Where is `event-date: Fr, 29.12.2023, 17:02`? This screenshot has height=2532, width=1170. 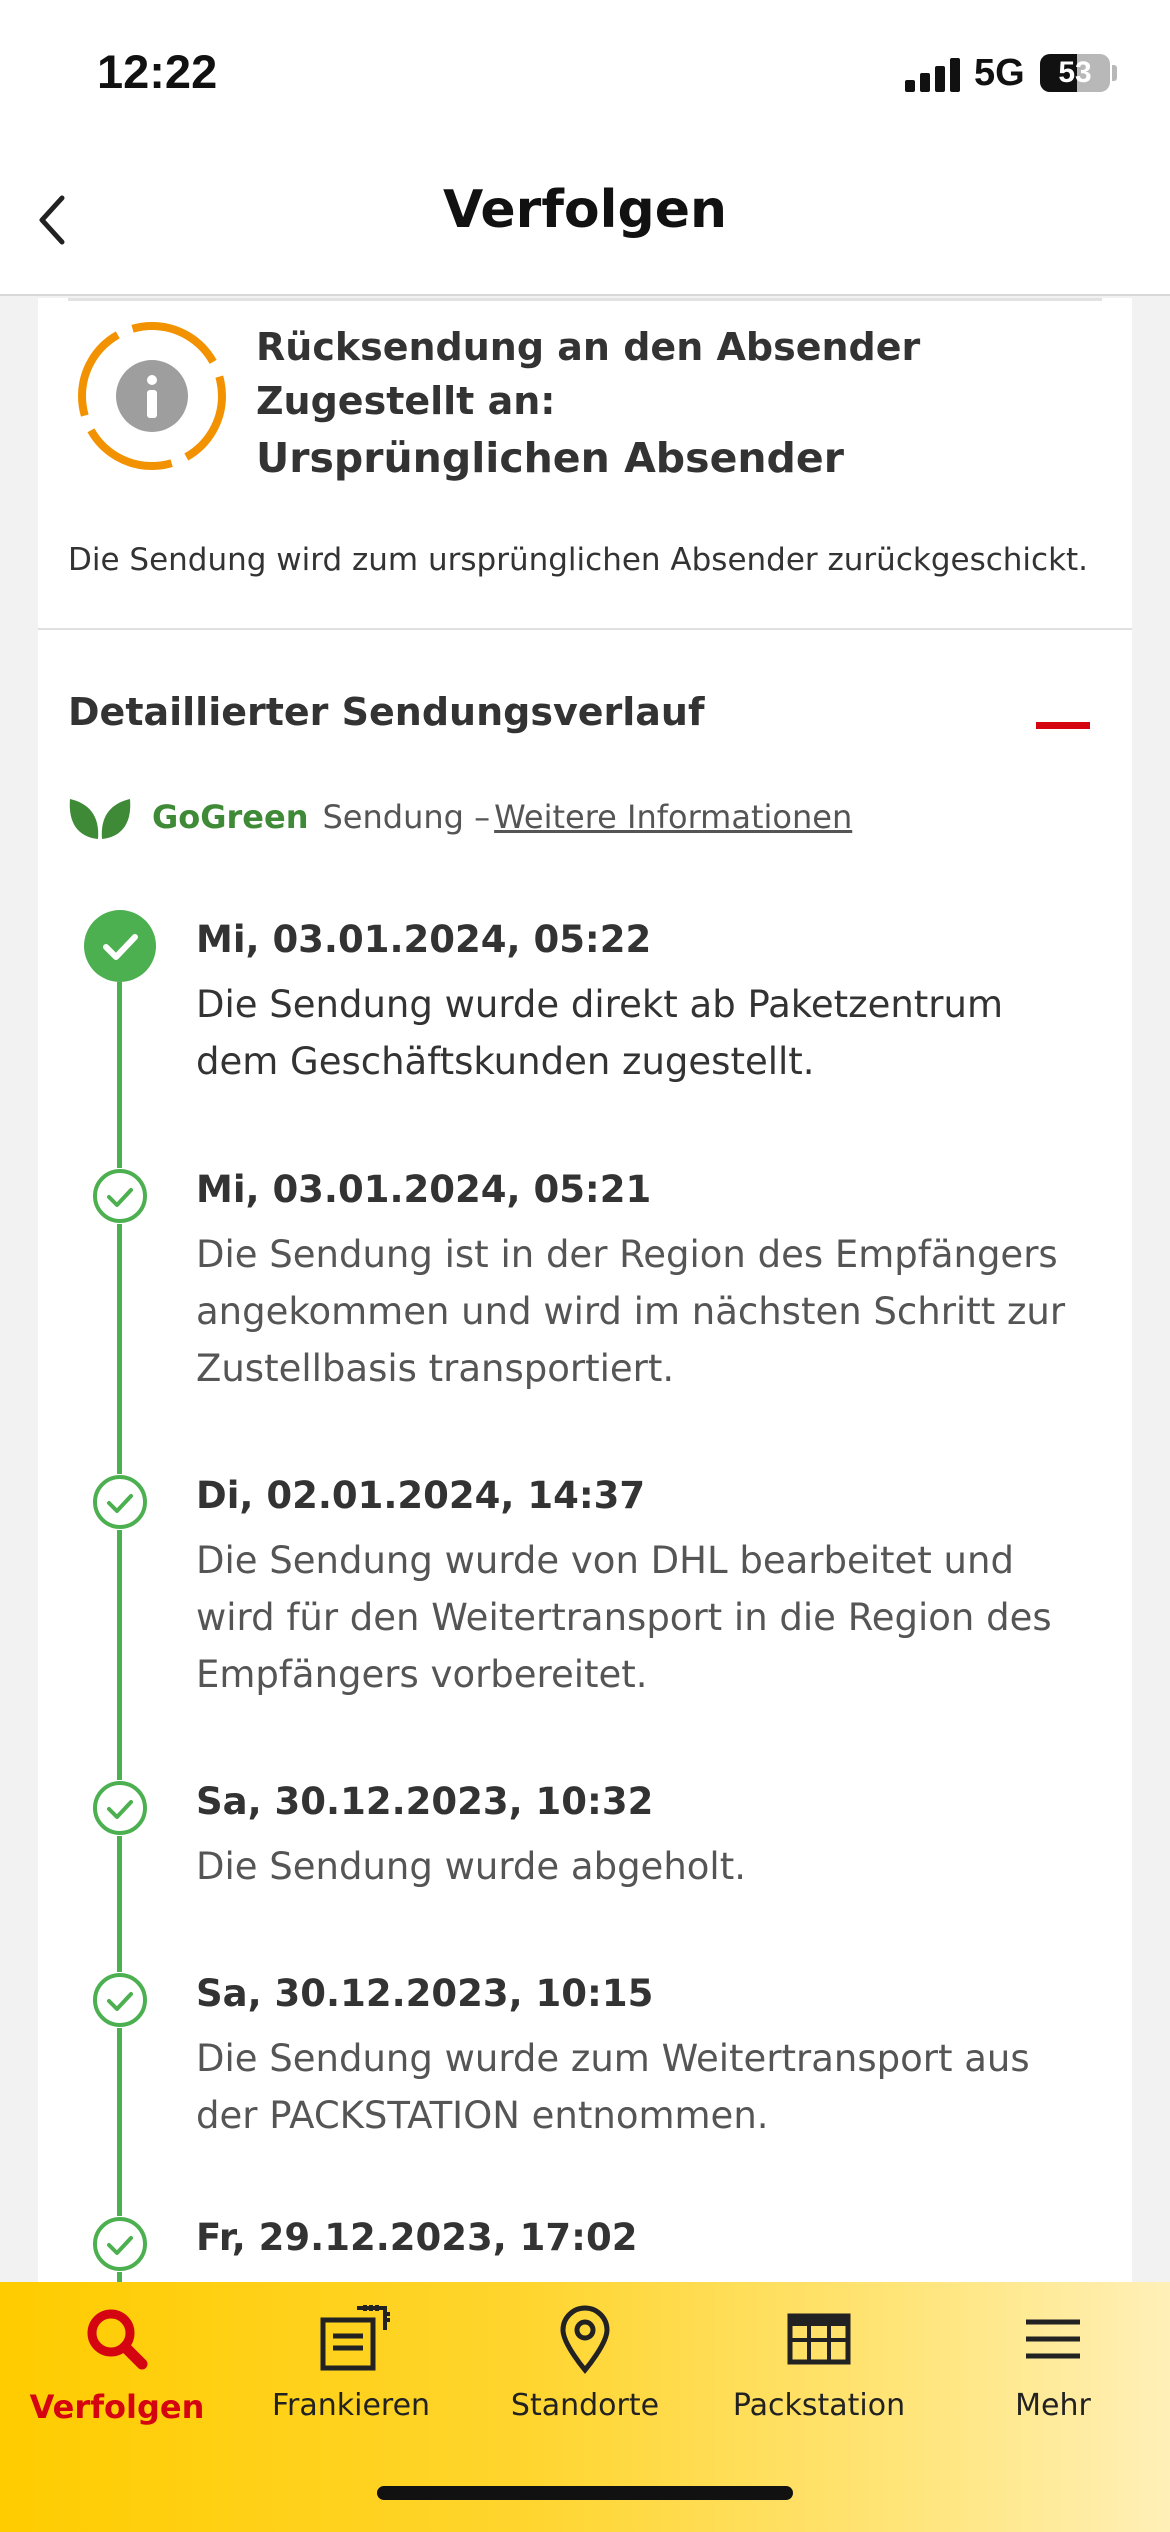
event-date: Fr, 29.12.2023, 17:02 is located at coordinates (417, 2237).